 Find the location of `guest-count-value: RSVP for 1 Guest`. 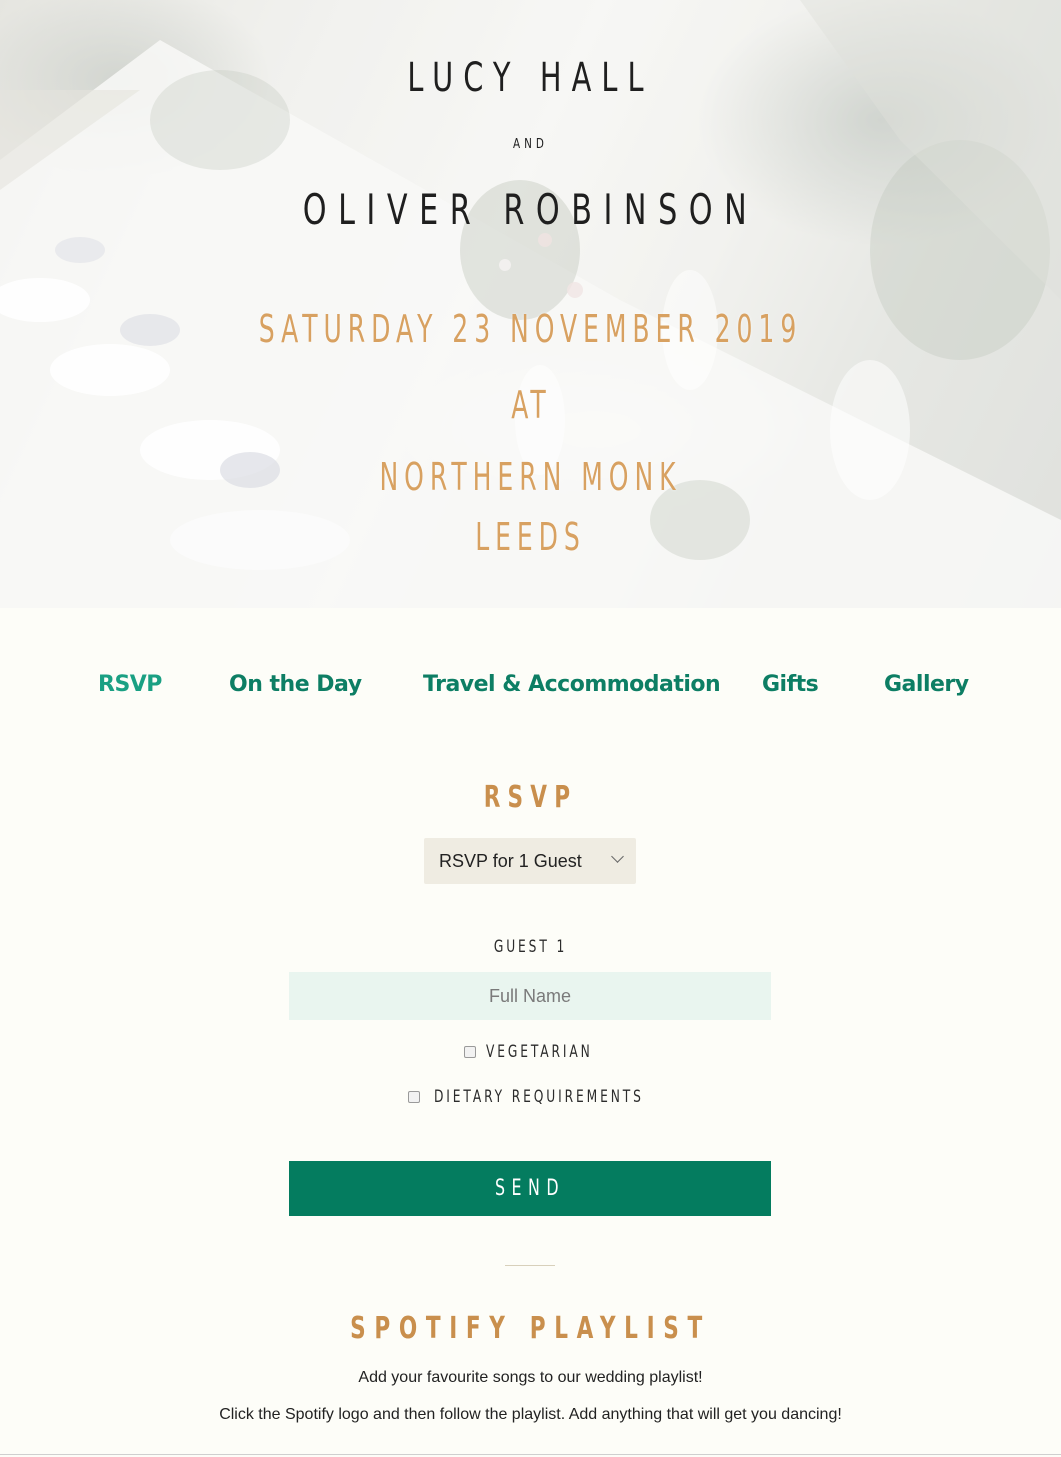

guest-count-value: RSVP for 1 Guest is located at coordinates (510, 861).